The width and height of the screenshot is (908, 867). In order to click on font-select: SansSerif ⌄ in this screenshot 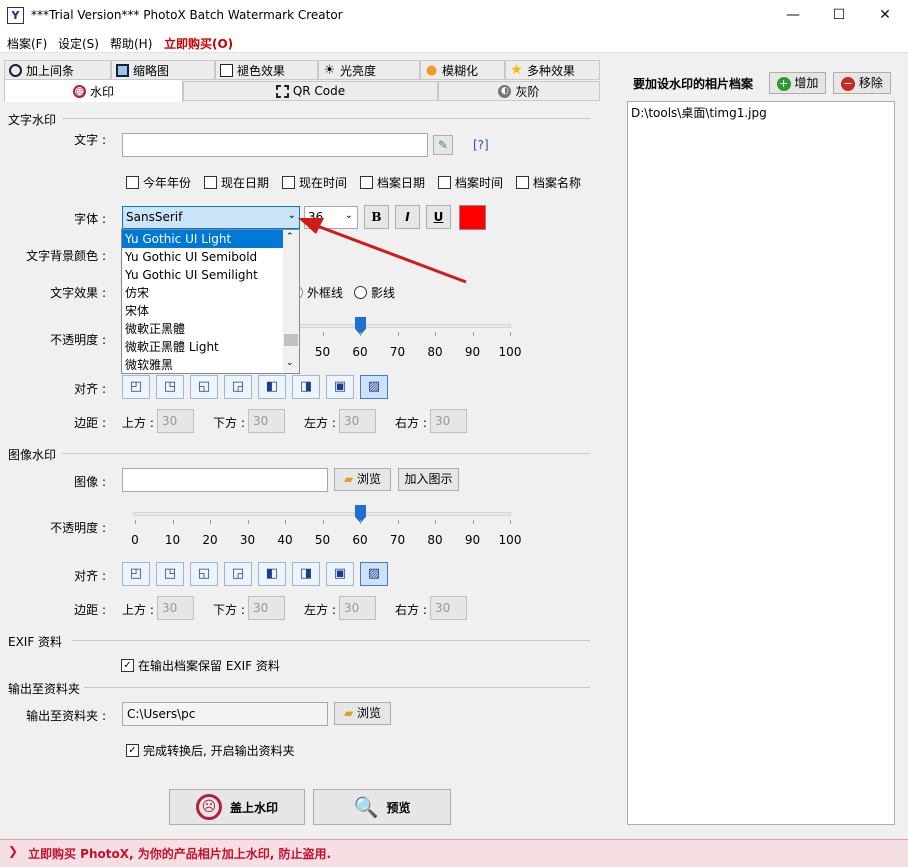, I will do `click(211, 217)`.